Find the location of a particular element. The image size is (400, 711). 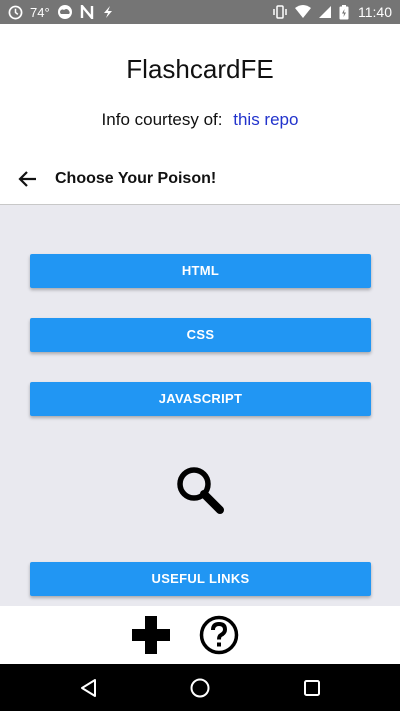

lightning-icon is located at coordinates (108, 12).